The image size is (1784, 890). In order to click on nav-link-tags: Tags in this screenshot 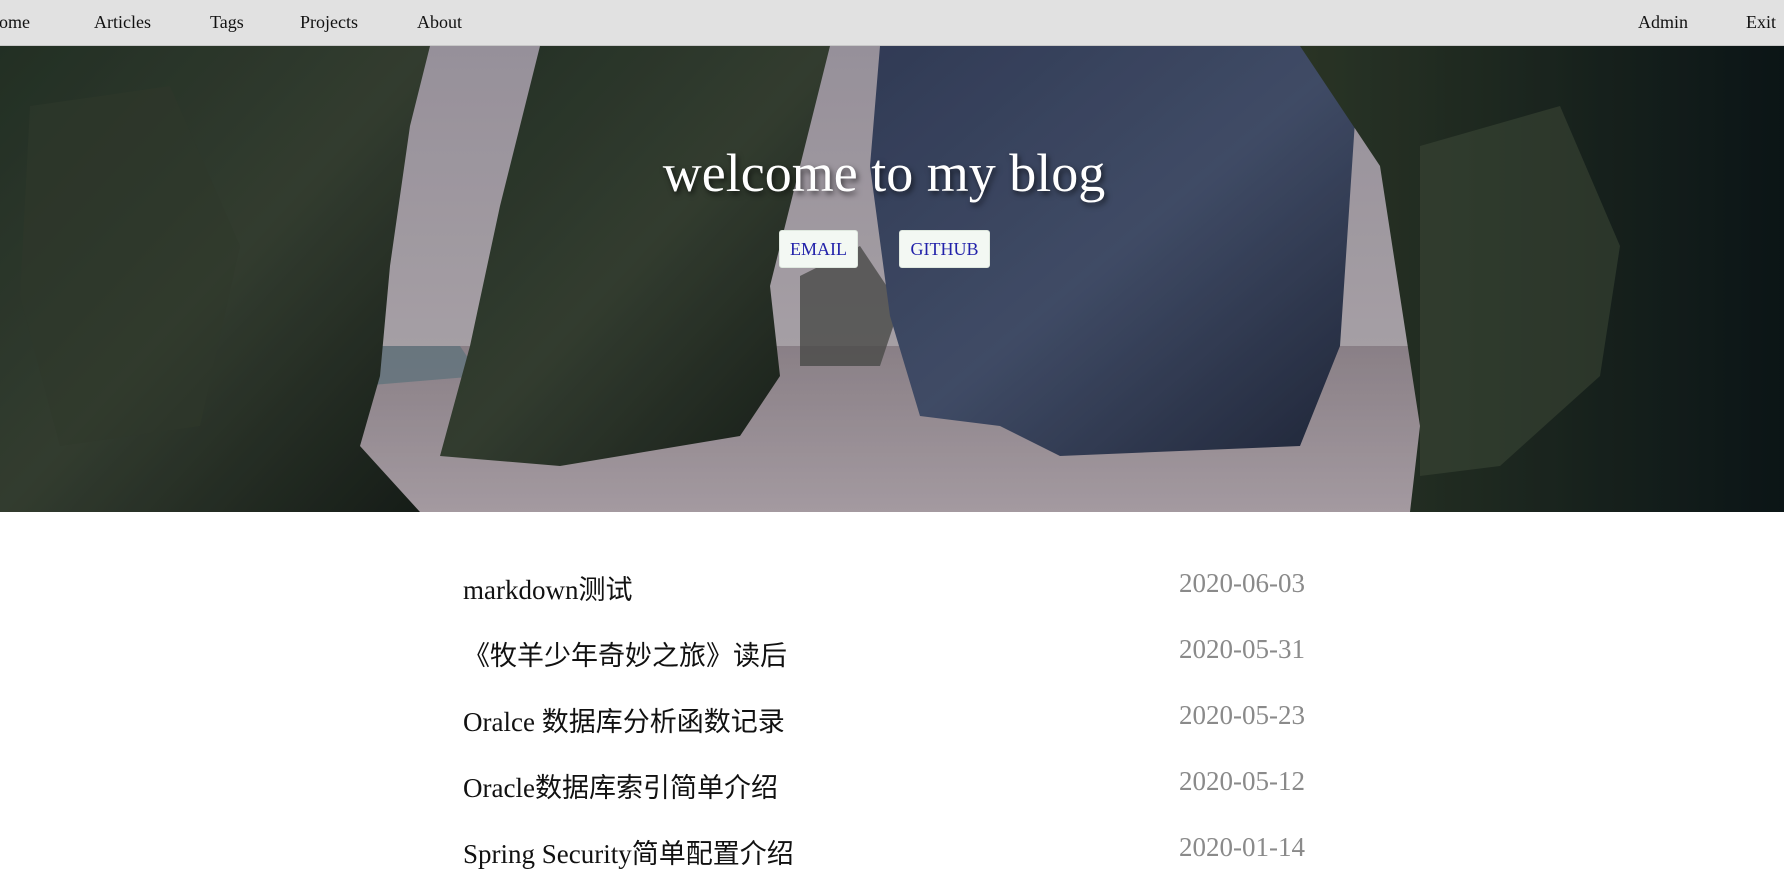, I will do `click(227, 22)`.